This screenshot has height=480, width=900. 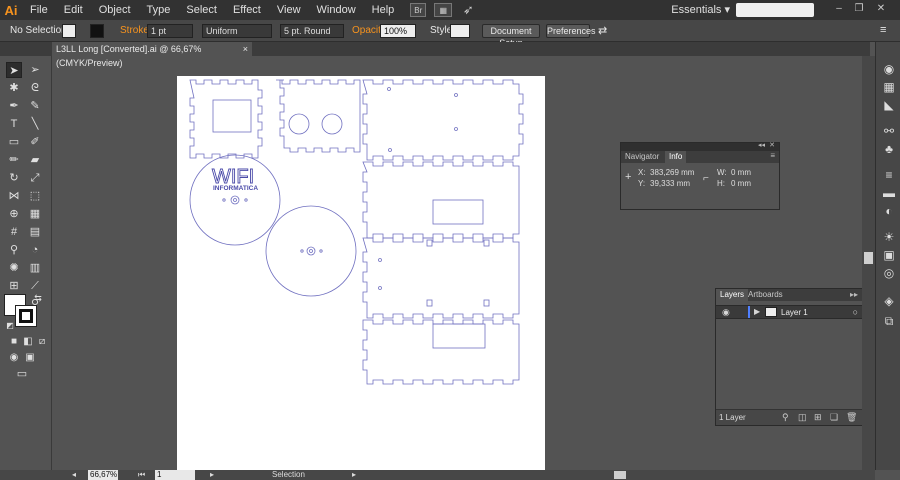 I want to click on mesh-tool-icon: #, so click(x=14, y=232).